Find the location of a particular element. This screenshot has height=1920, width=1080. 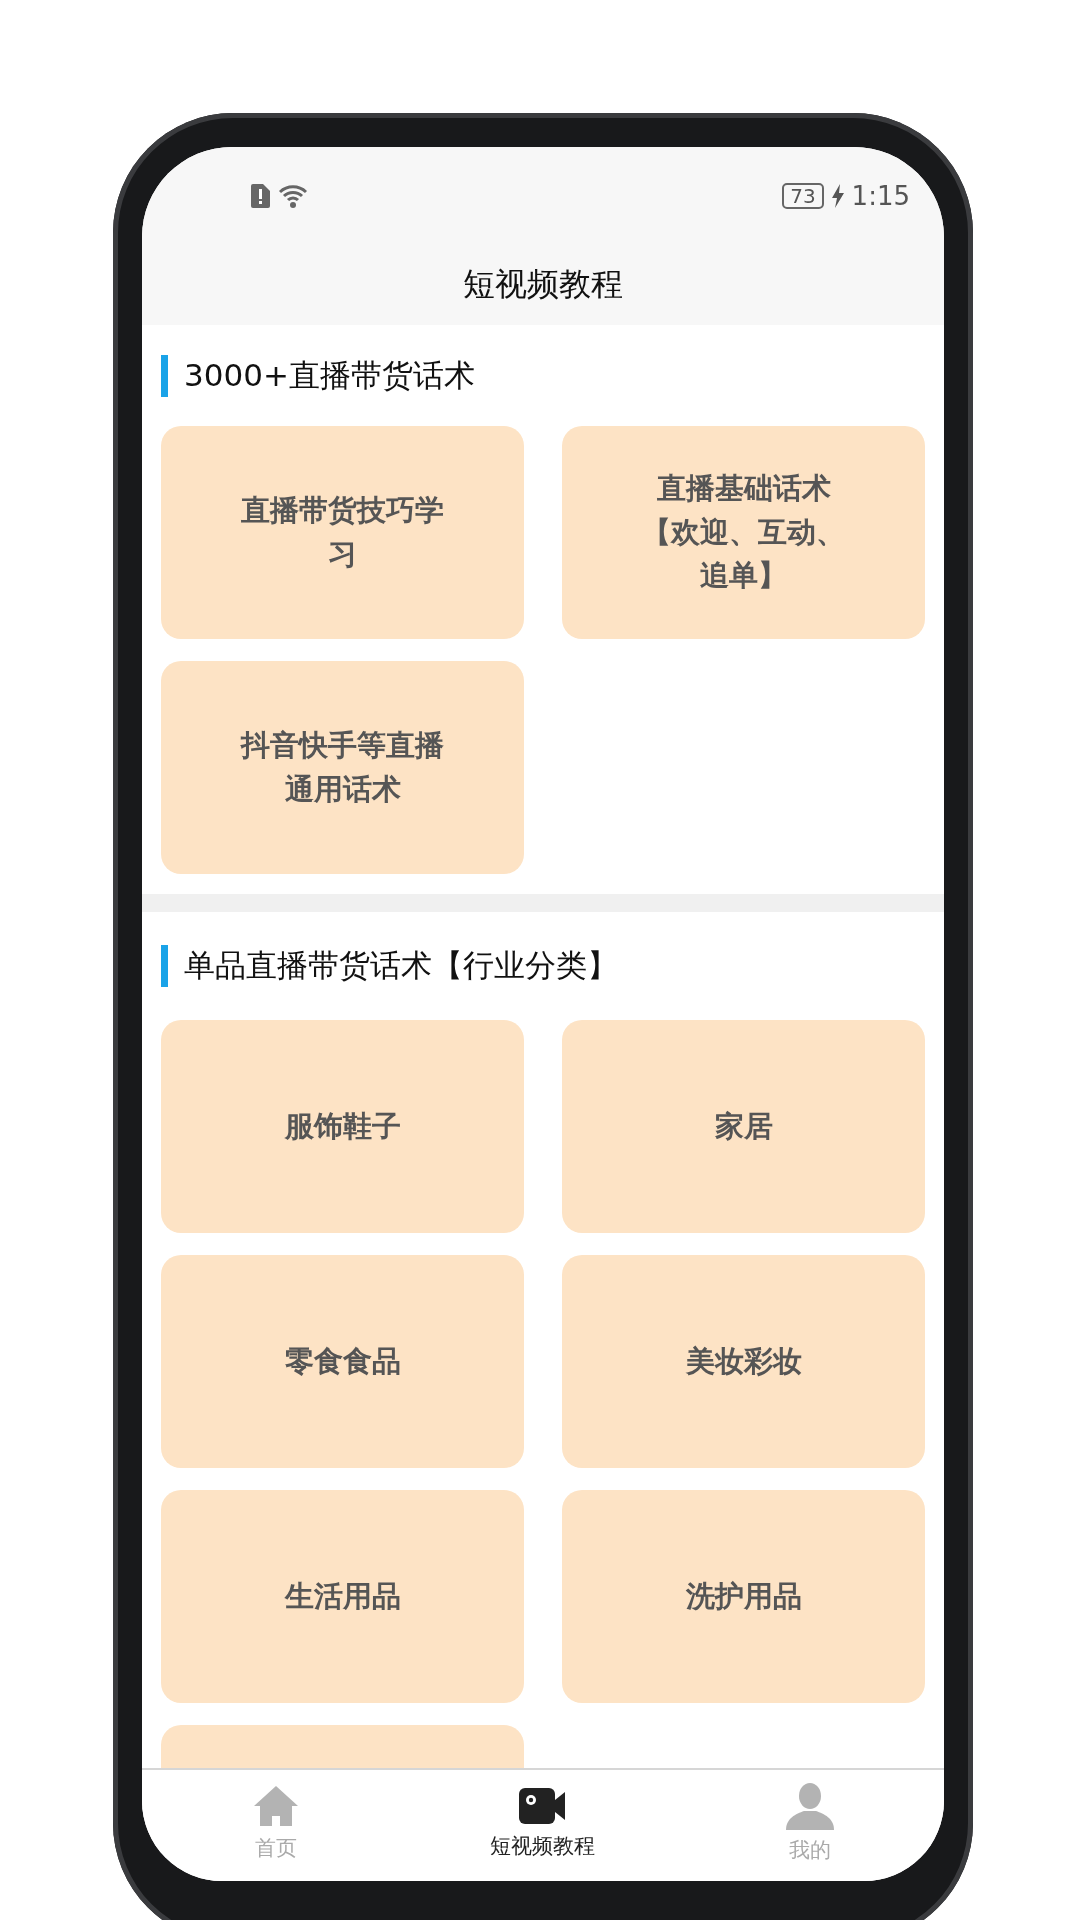

video-camera-icon is located at coordinates (543, 1805).